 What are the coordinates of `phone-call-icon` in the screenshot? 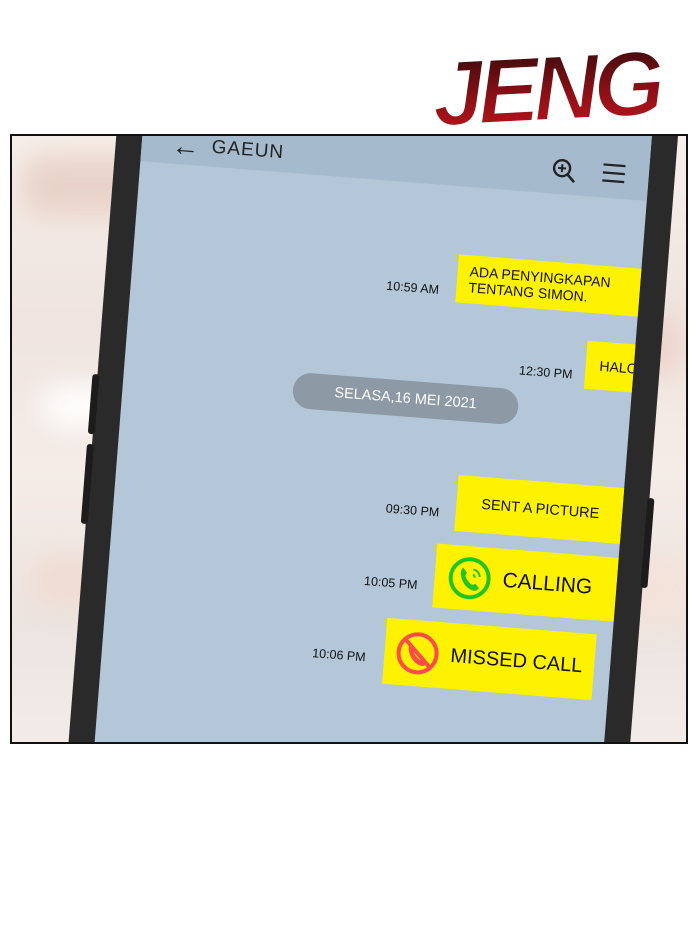 It's located at (469, 578).